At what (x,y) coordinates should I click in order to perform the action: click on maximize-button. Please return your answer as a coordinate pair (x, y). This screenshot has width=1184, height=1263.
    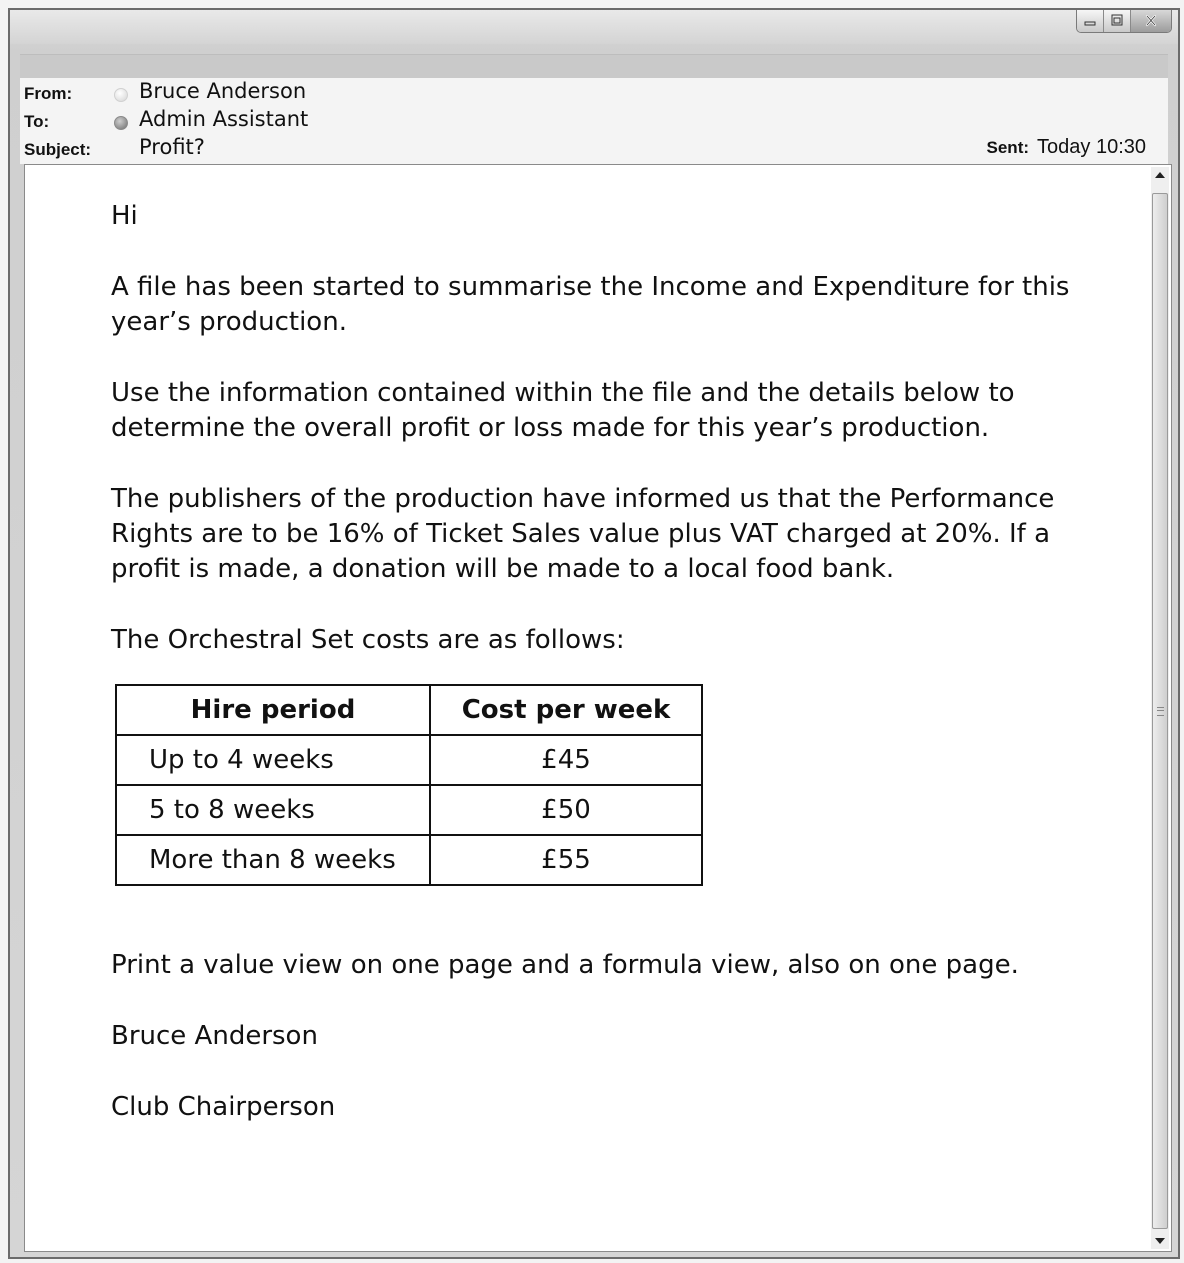
    Looking at the image, I should click on (1117, 21).